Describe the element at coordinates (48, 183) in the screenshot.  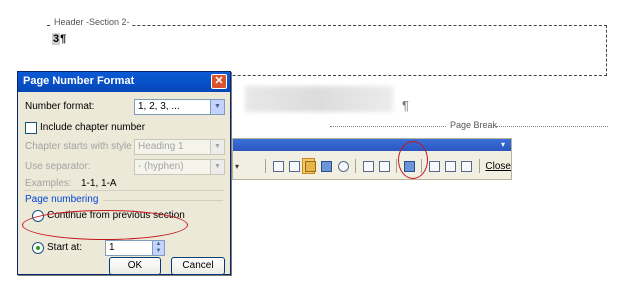
I see `examples-label: Examples:` at that location.